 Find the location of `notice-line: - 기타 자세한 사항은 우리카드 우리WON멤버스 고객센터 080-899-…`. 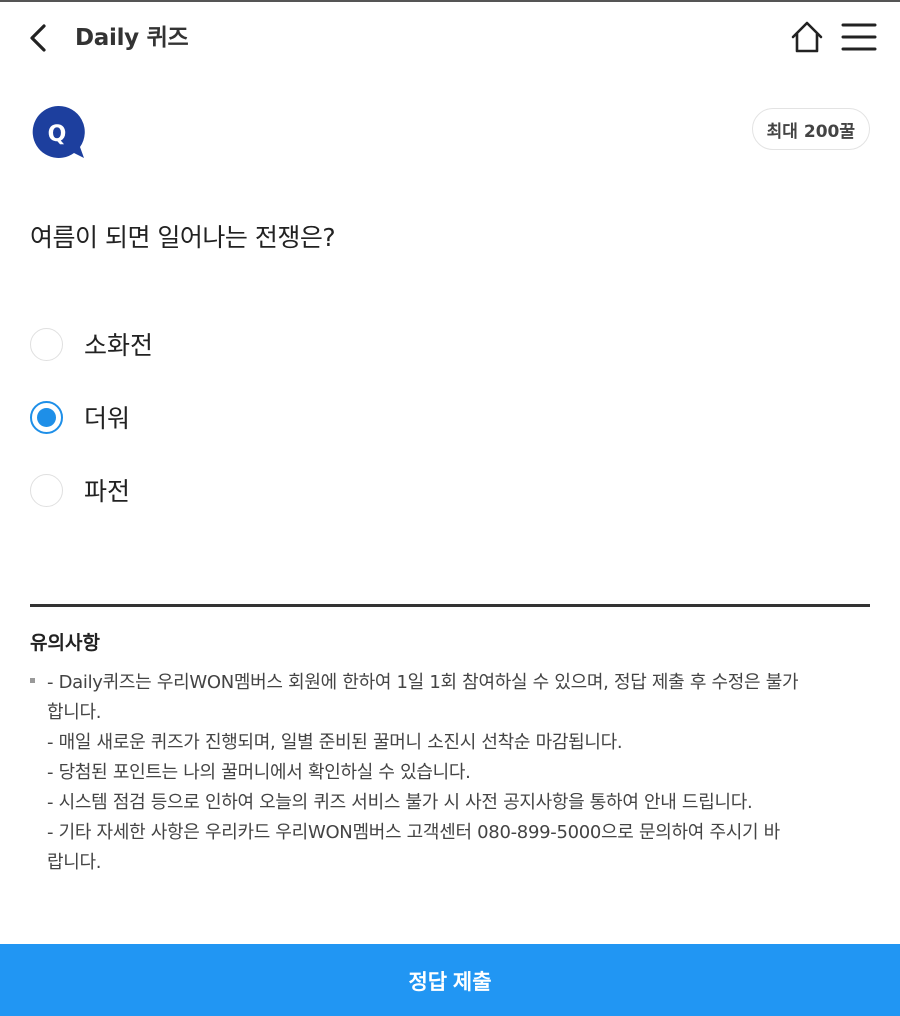

notice-line: - 기타 자세한 사항은 우리카드 우리WON멤버스 고객센터 080-899-… is located at coordinates (413, 832).